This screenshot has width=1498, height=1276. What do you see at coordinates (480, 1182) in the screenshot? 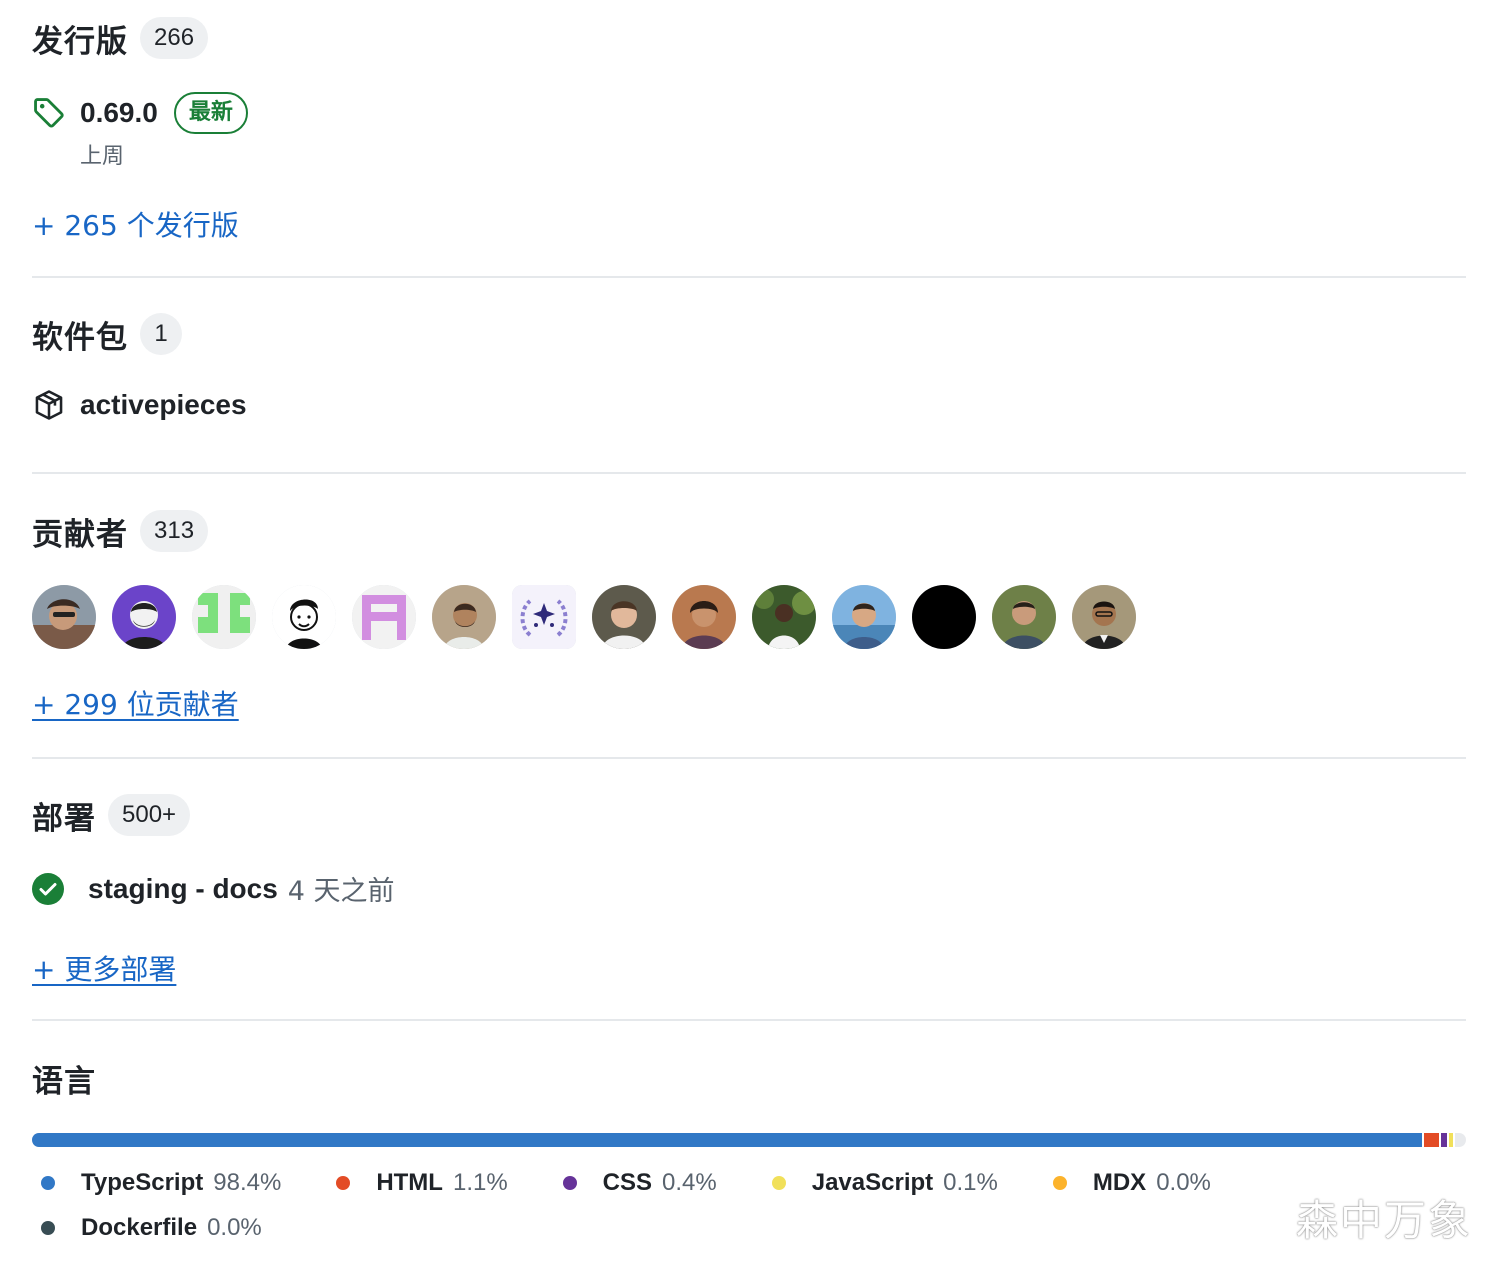
I see `language-percent: 1.1%` at bounding box center [480, 1182].